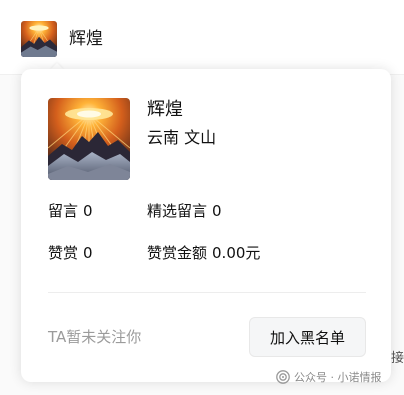 The image size is (404, 395). What do you see at coordinates (88, 211) in the screenshot?
I see `stat-comments-value: 0` at bounding box center [88, 211].